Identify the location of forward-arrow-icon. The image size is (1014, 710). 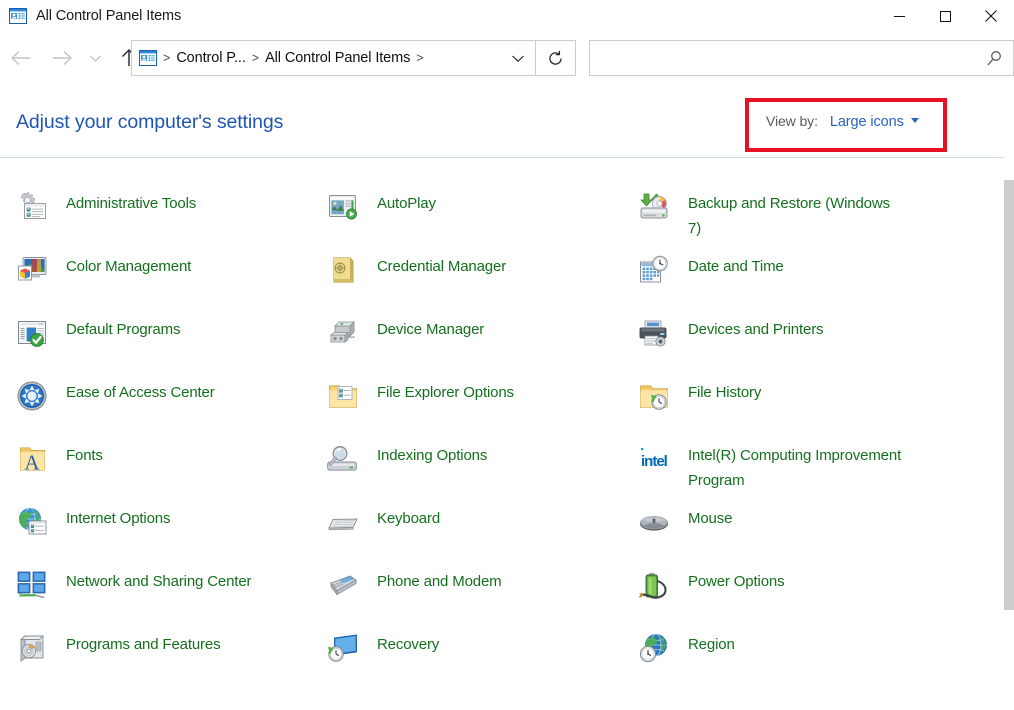
(63, 58).